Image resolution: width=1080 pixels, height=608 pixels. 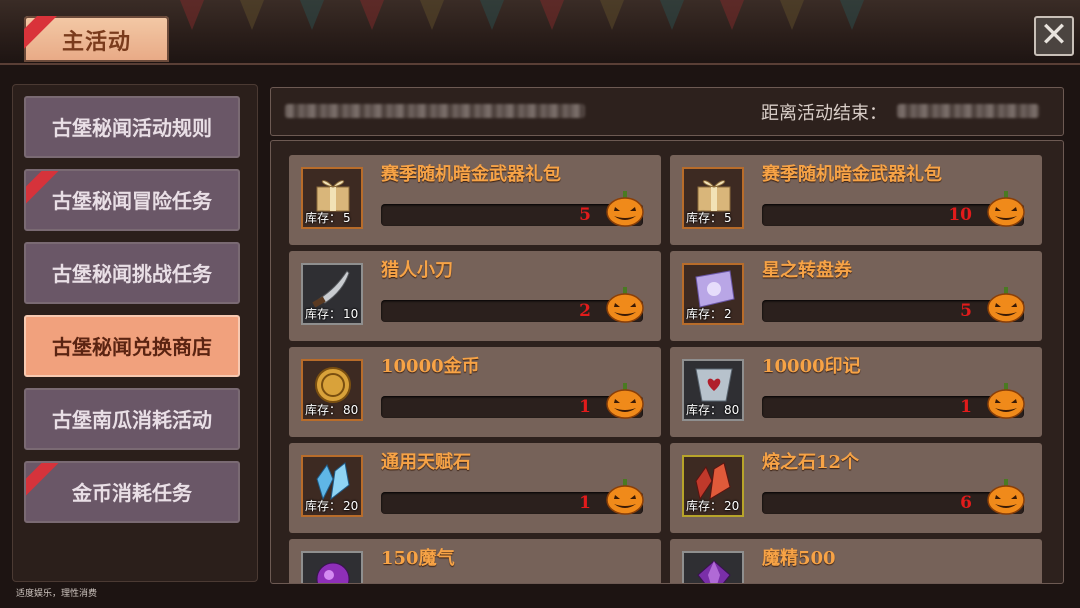 I want to click on shop-item-card: 库存： 5 赛季随机暗金武器礼包 5, so click(x=475, y=200).